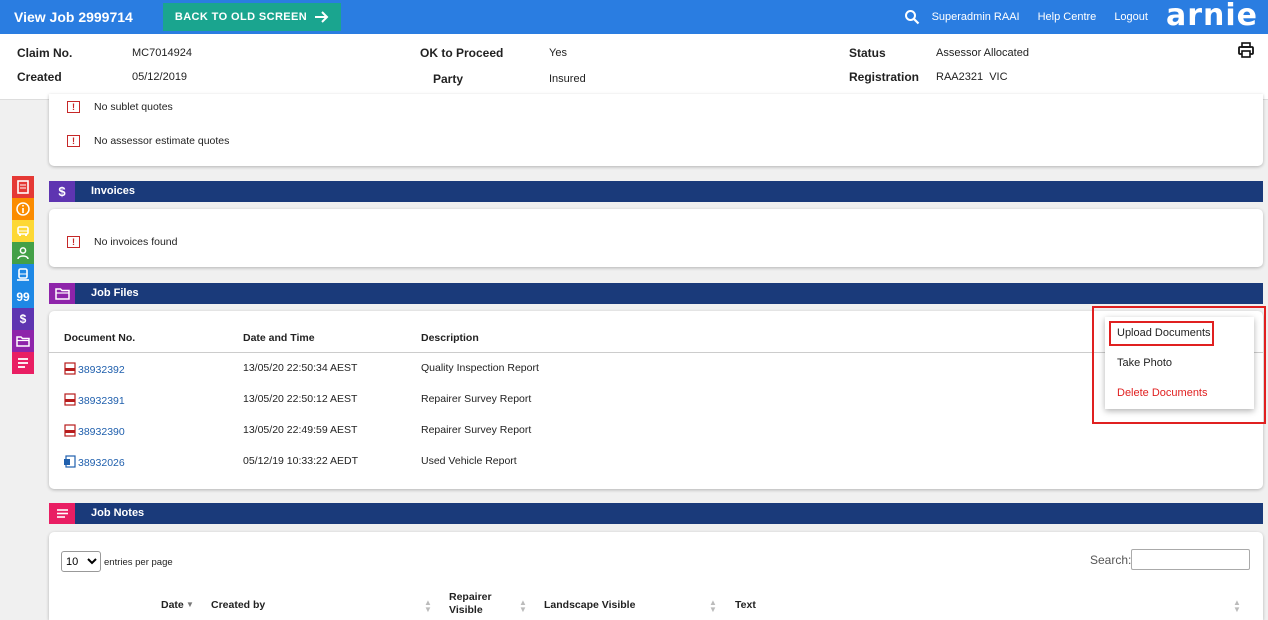 The image size is (1268, 620). I want to click on claim-no-label: Claim No., so click(45, 53).